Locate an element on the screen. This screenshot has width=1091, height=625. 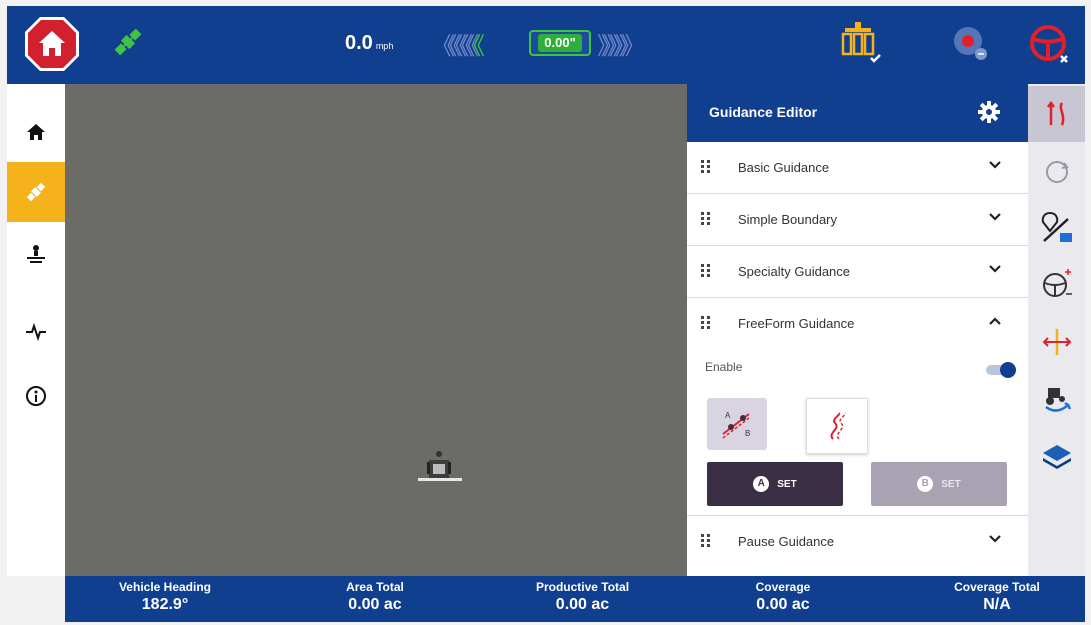
chevron-up-icon is located at coordinates (995, 321).